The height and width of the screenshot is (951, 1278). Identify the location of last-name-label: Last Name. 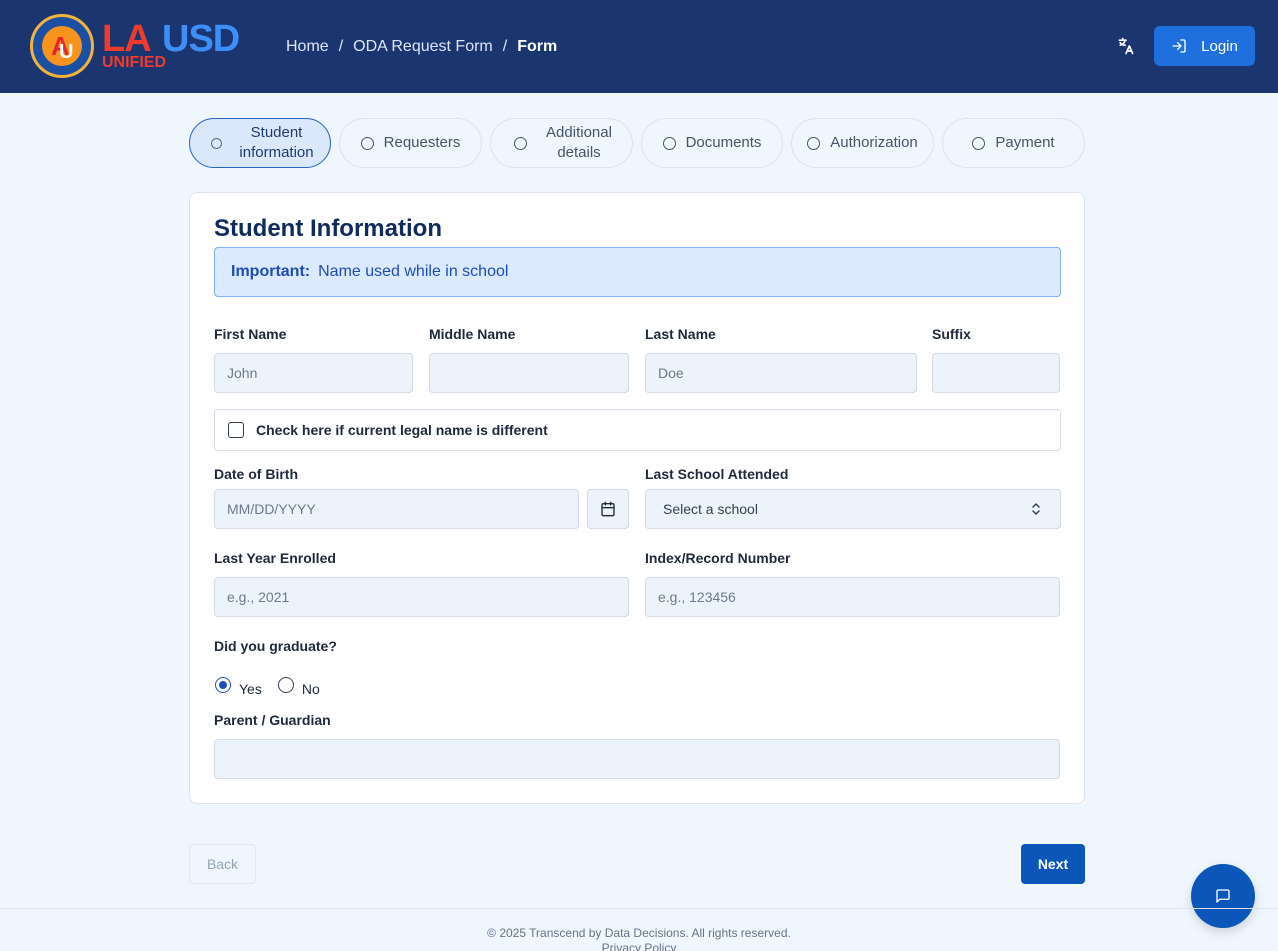
(680, 334).